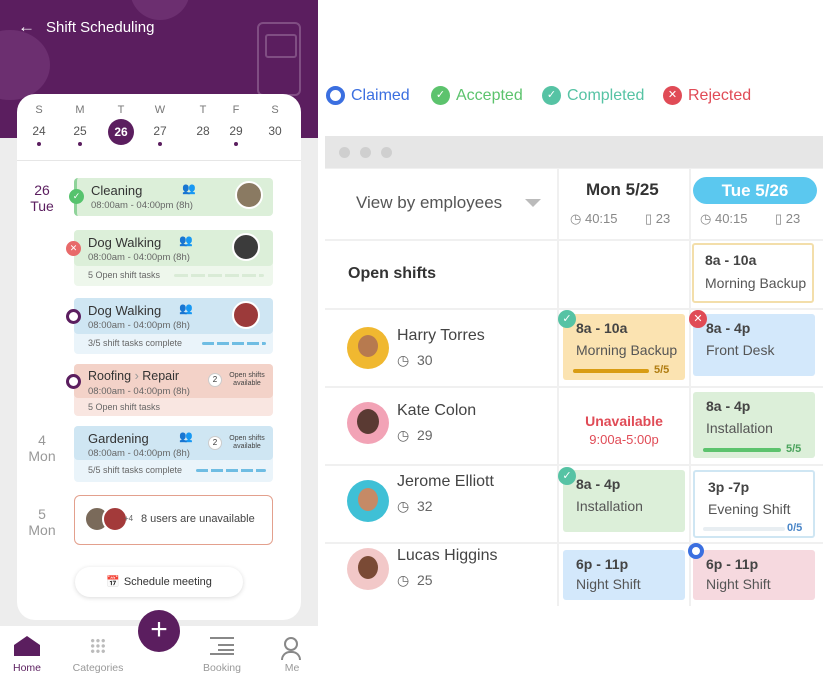 This screenshot has width=823, height=685. I want to click on accepted-icon: ✓, so click(440, 95).